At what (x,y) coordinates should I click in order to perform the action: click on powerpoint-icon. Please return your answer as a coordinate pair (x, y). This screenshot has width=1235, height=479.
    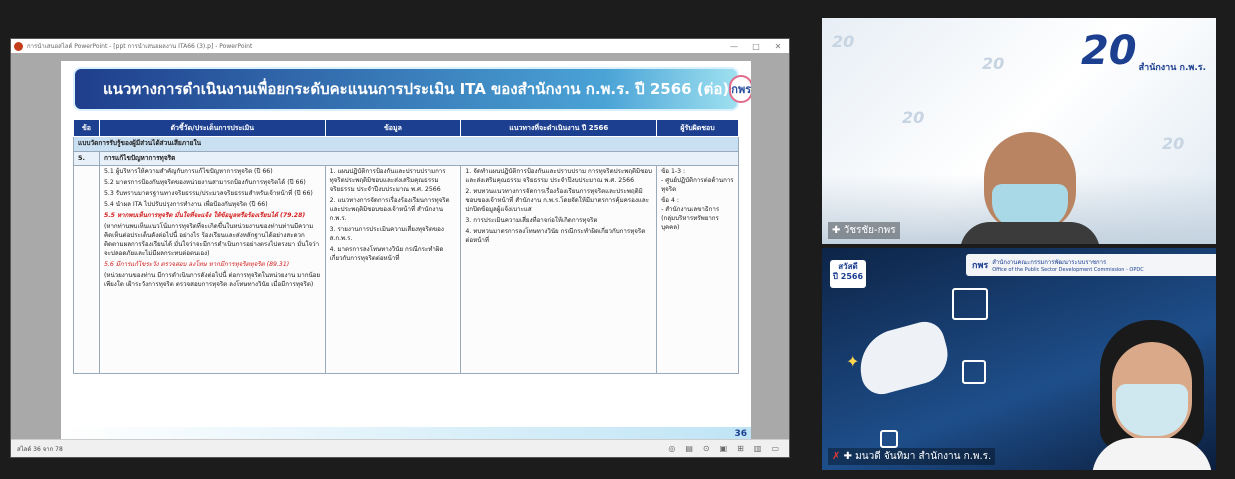
    Looking at the image, I should click on (18, 46).